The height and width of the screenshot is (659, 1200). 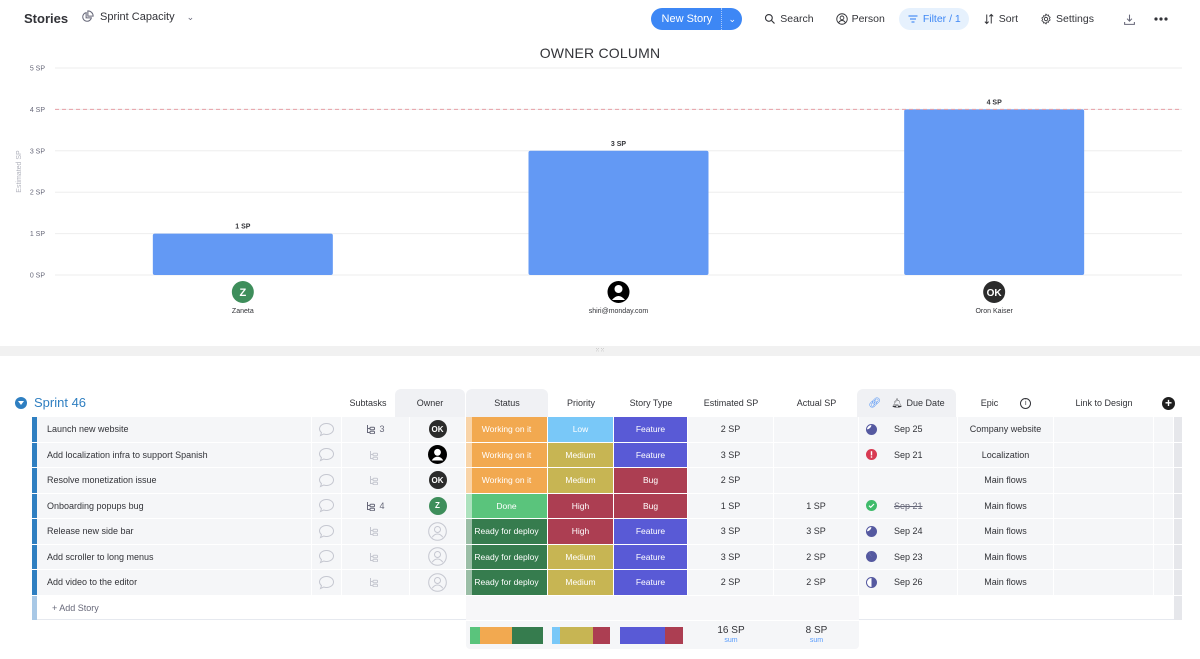 I want to click on column-header-story-type: Story Type, so click(x=651, y=403).